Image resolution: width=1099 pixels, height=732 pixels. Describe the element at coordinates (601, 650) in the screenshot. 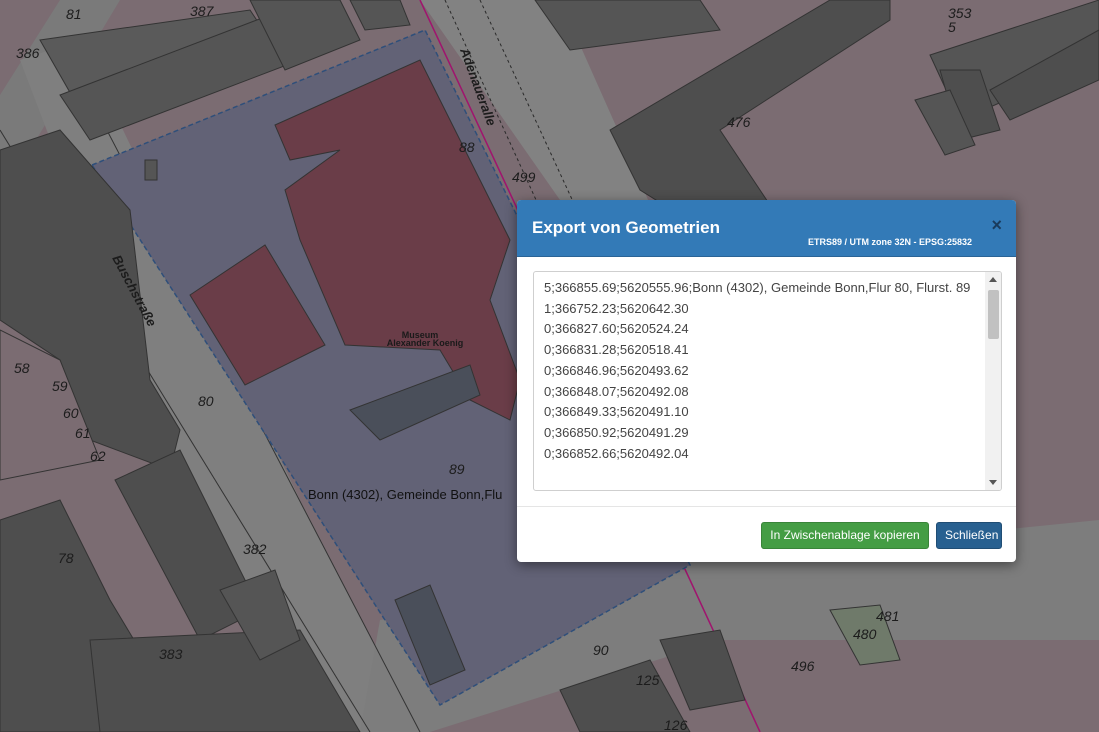

I see `svg-text: 90` at that location.